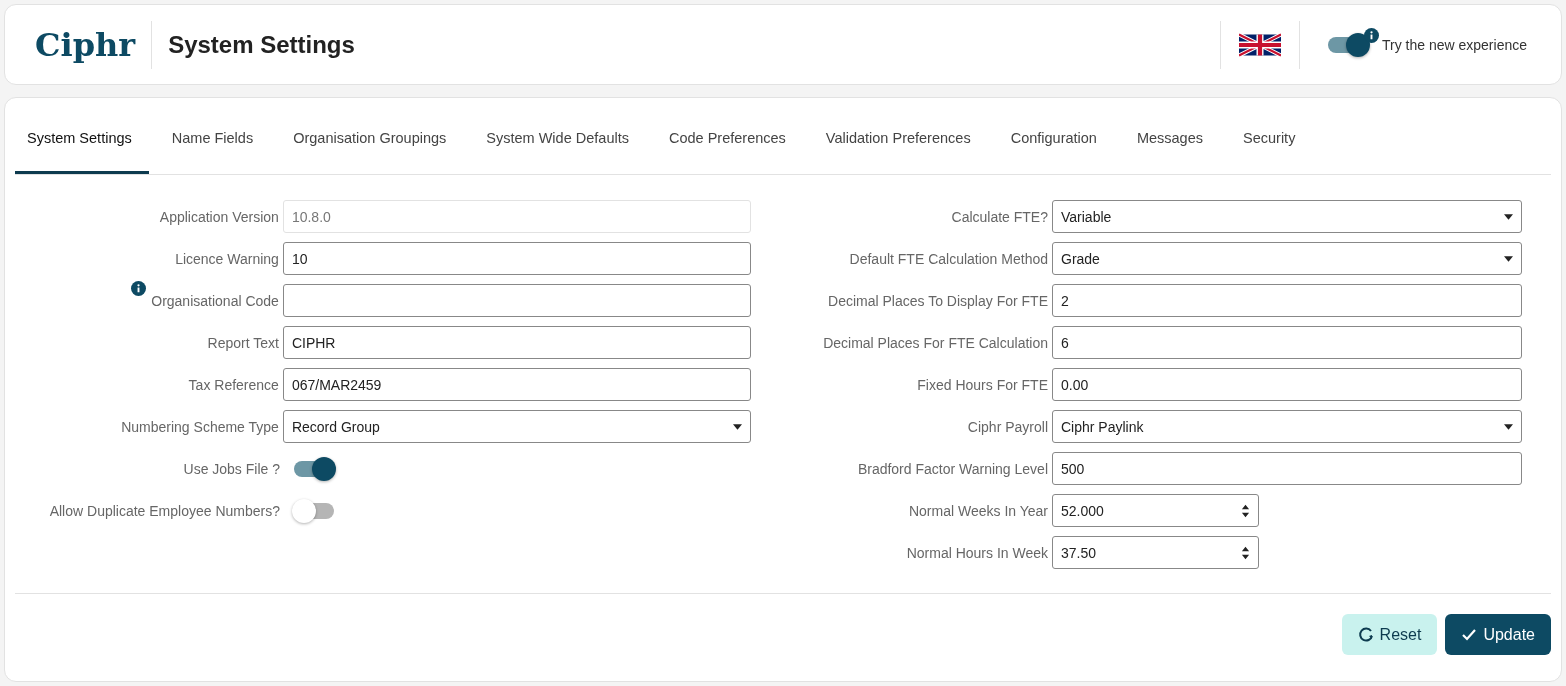  What do you see at coordinates (227, 258) in the screenshot?
I see `field-label: Licence Warning` at bounding box center [227, 258].